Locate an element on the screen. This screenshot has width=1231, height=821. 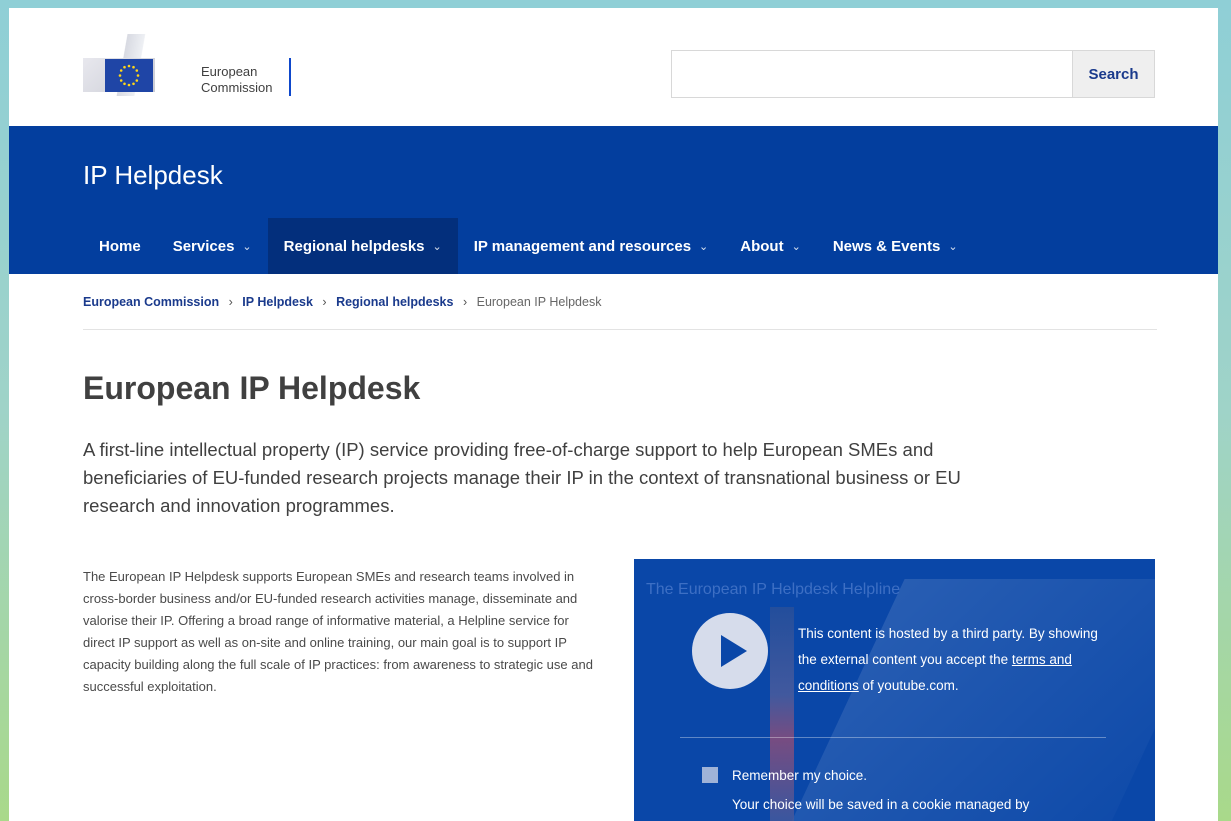
logo-line-2: Commission is located at coordinates (237, 87).